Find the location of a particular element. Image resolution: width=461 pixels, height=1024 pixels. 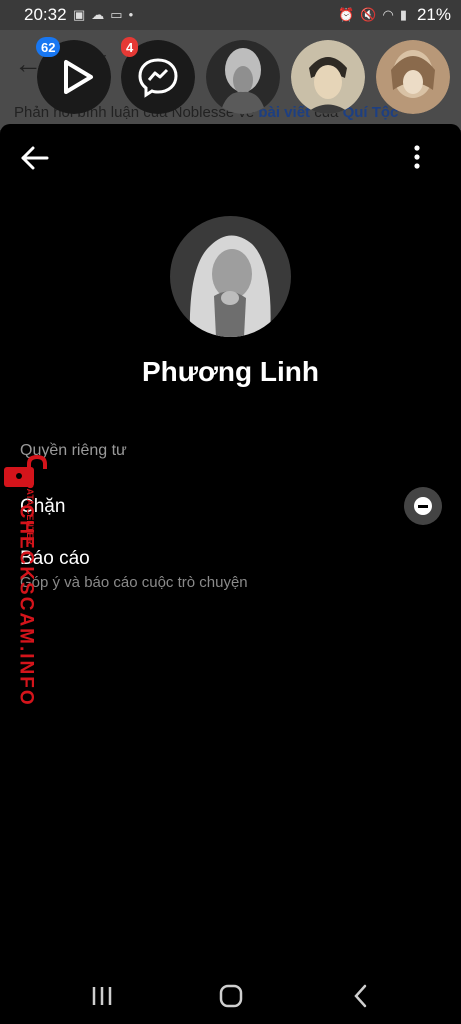

watermark-sub: DATA CENTER is located at coordinates (30, 513).